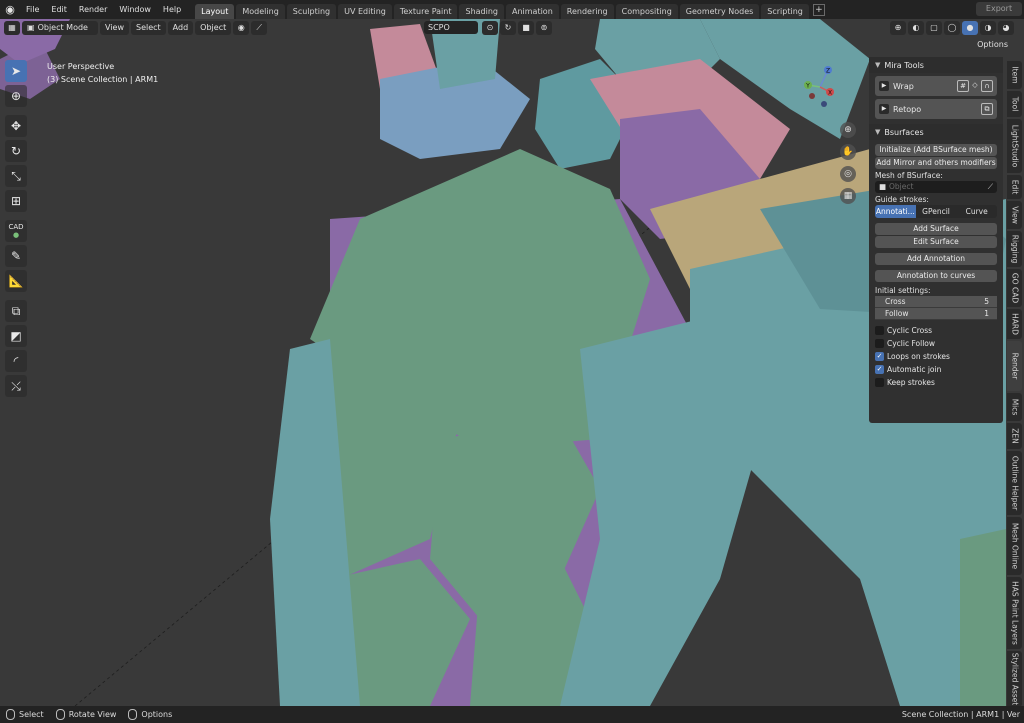  Describe the element at coordinates (16, 311) in the screenshot. I see `add-cube-icon: ⧉` at that location.